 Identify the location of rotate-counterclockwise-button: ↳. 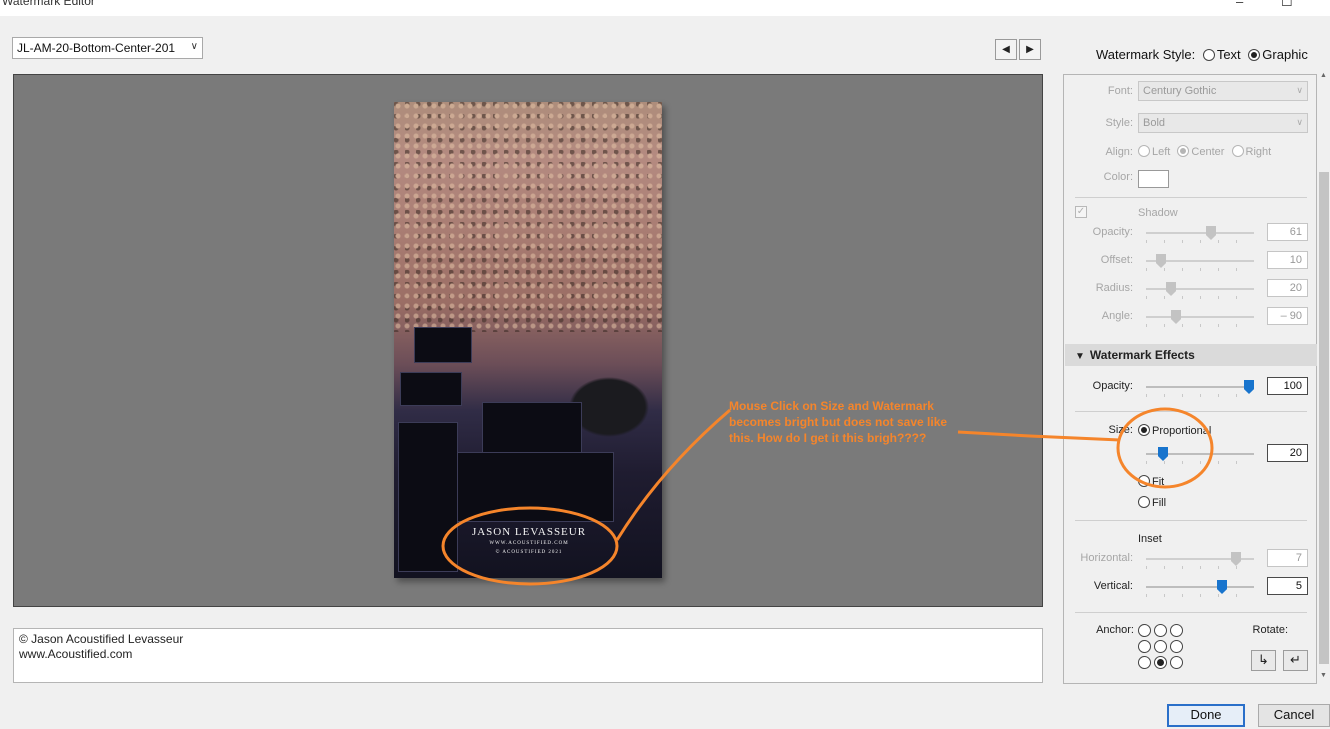
(1263, 660).